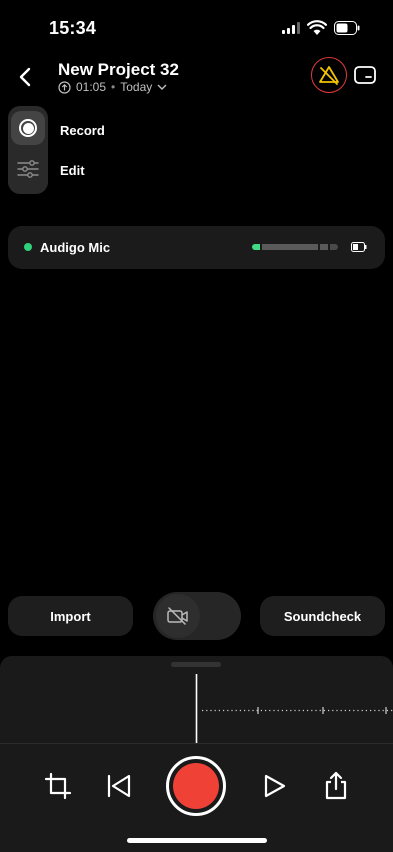 The height and width of the screenshot is (852, 393). Describe the element at coordinates (28, 247) in the screenshot. I see `mic-connected-indicator` at that location.